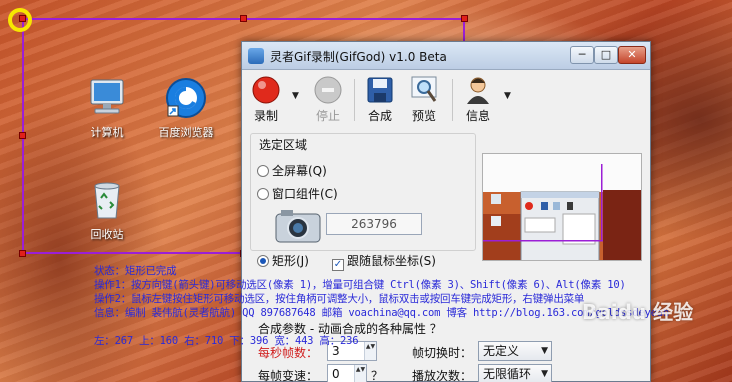  I want to click on coordinates-readout: 左：267 上：160 右：710 下：396 宽：443 高：236, so click(226, 341).